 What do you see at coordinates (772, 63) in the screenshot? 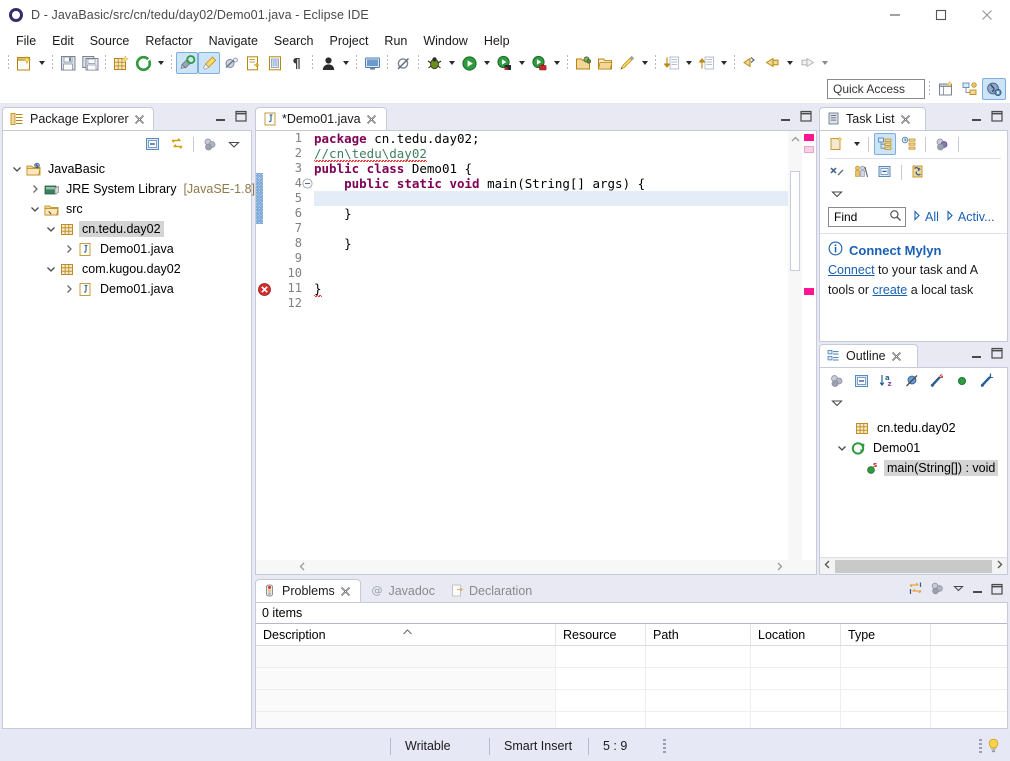
I see `back-icon` at bounding box center [772, 63].